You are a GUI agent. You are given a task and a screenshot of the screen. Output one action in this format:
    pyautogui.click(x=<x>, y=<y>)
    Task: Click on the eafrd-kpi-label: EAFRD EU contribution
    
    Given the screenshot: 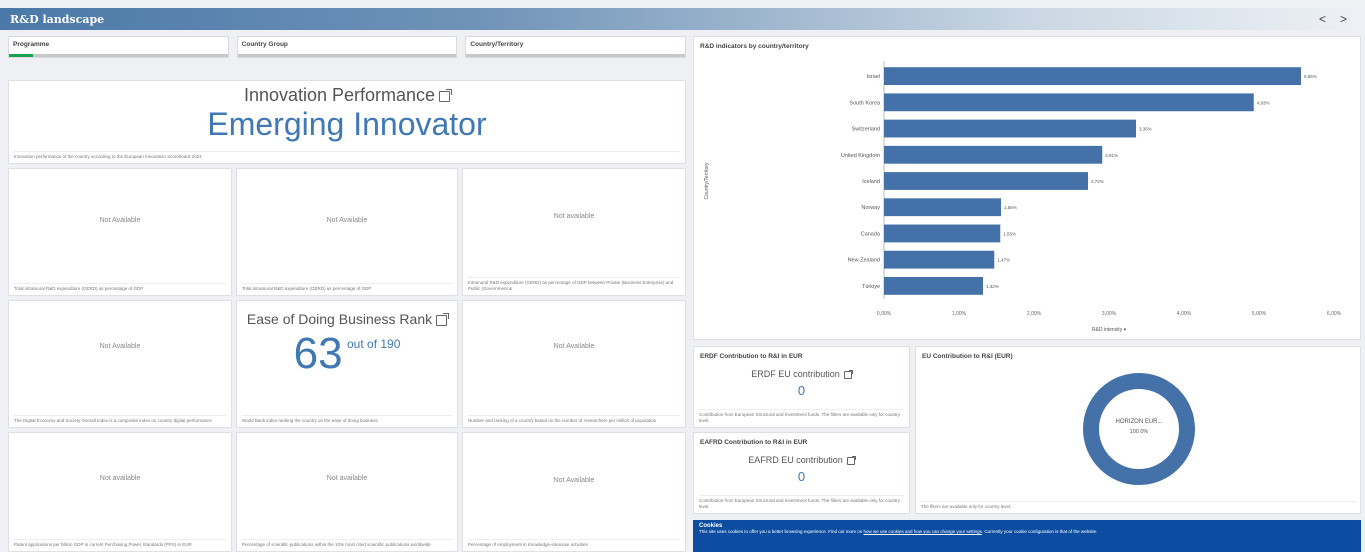 What is the action you would take?
    pyautogui.click(x=795, y=460)
    